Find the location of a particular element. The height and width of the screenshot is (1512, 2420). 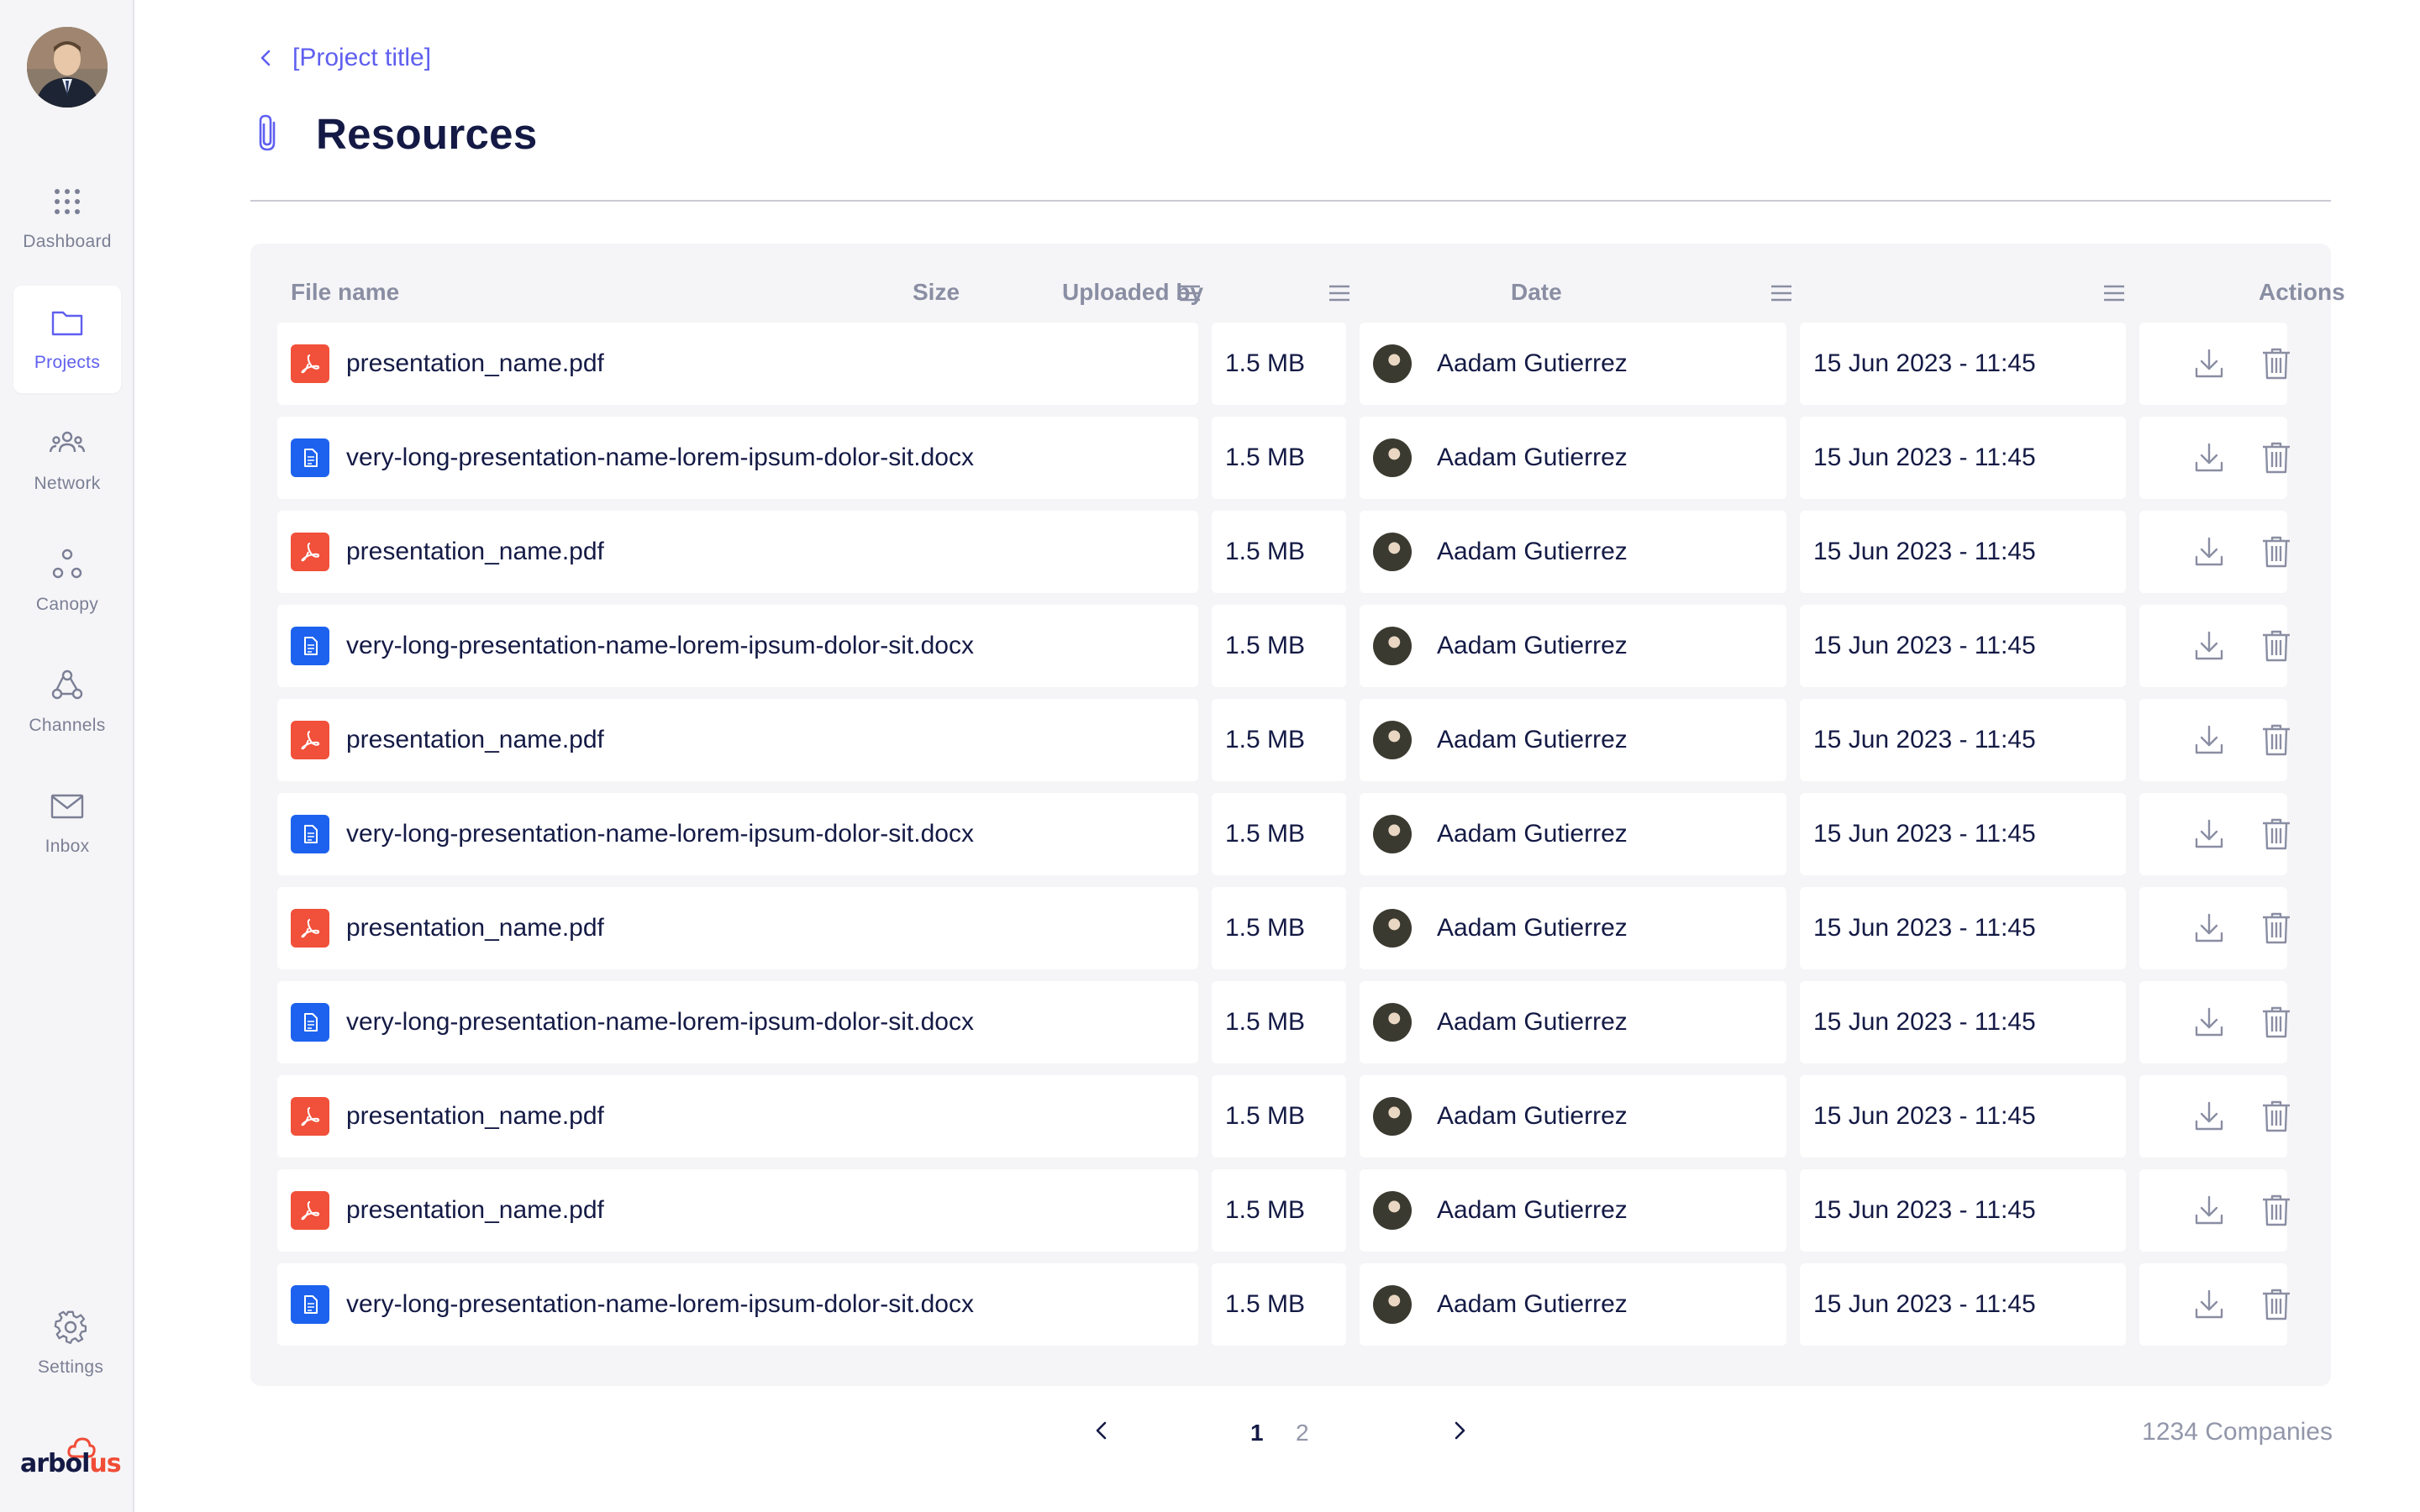

circles-icon is located at coordinates (67, 564).